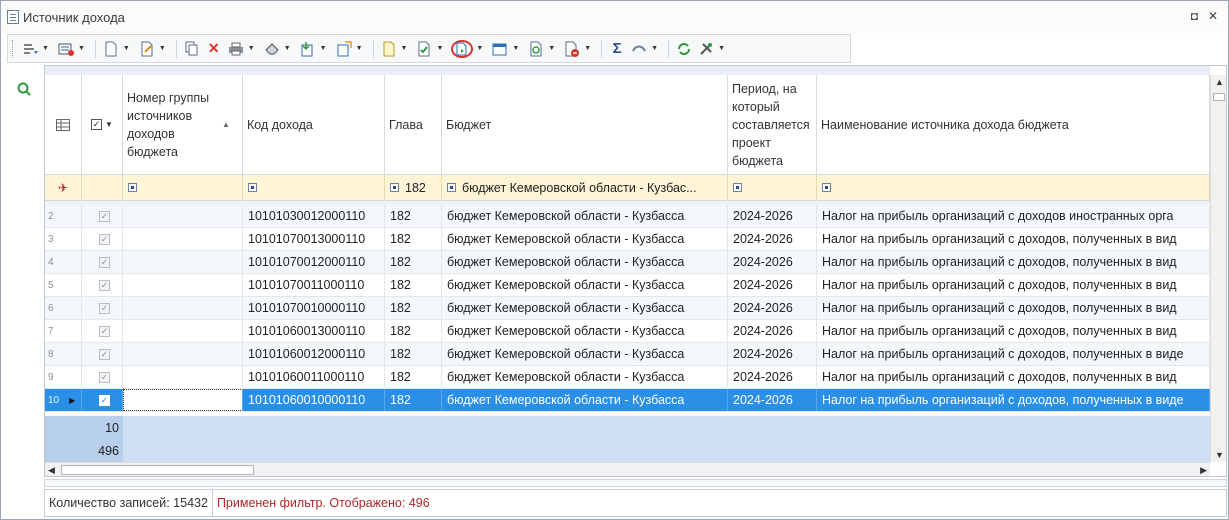 This screenshot has height=520, width=1229. Describe the element at coordinates (51, 470) in the screenshot. I see `scroll-left-icon: ◀` at that location.